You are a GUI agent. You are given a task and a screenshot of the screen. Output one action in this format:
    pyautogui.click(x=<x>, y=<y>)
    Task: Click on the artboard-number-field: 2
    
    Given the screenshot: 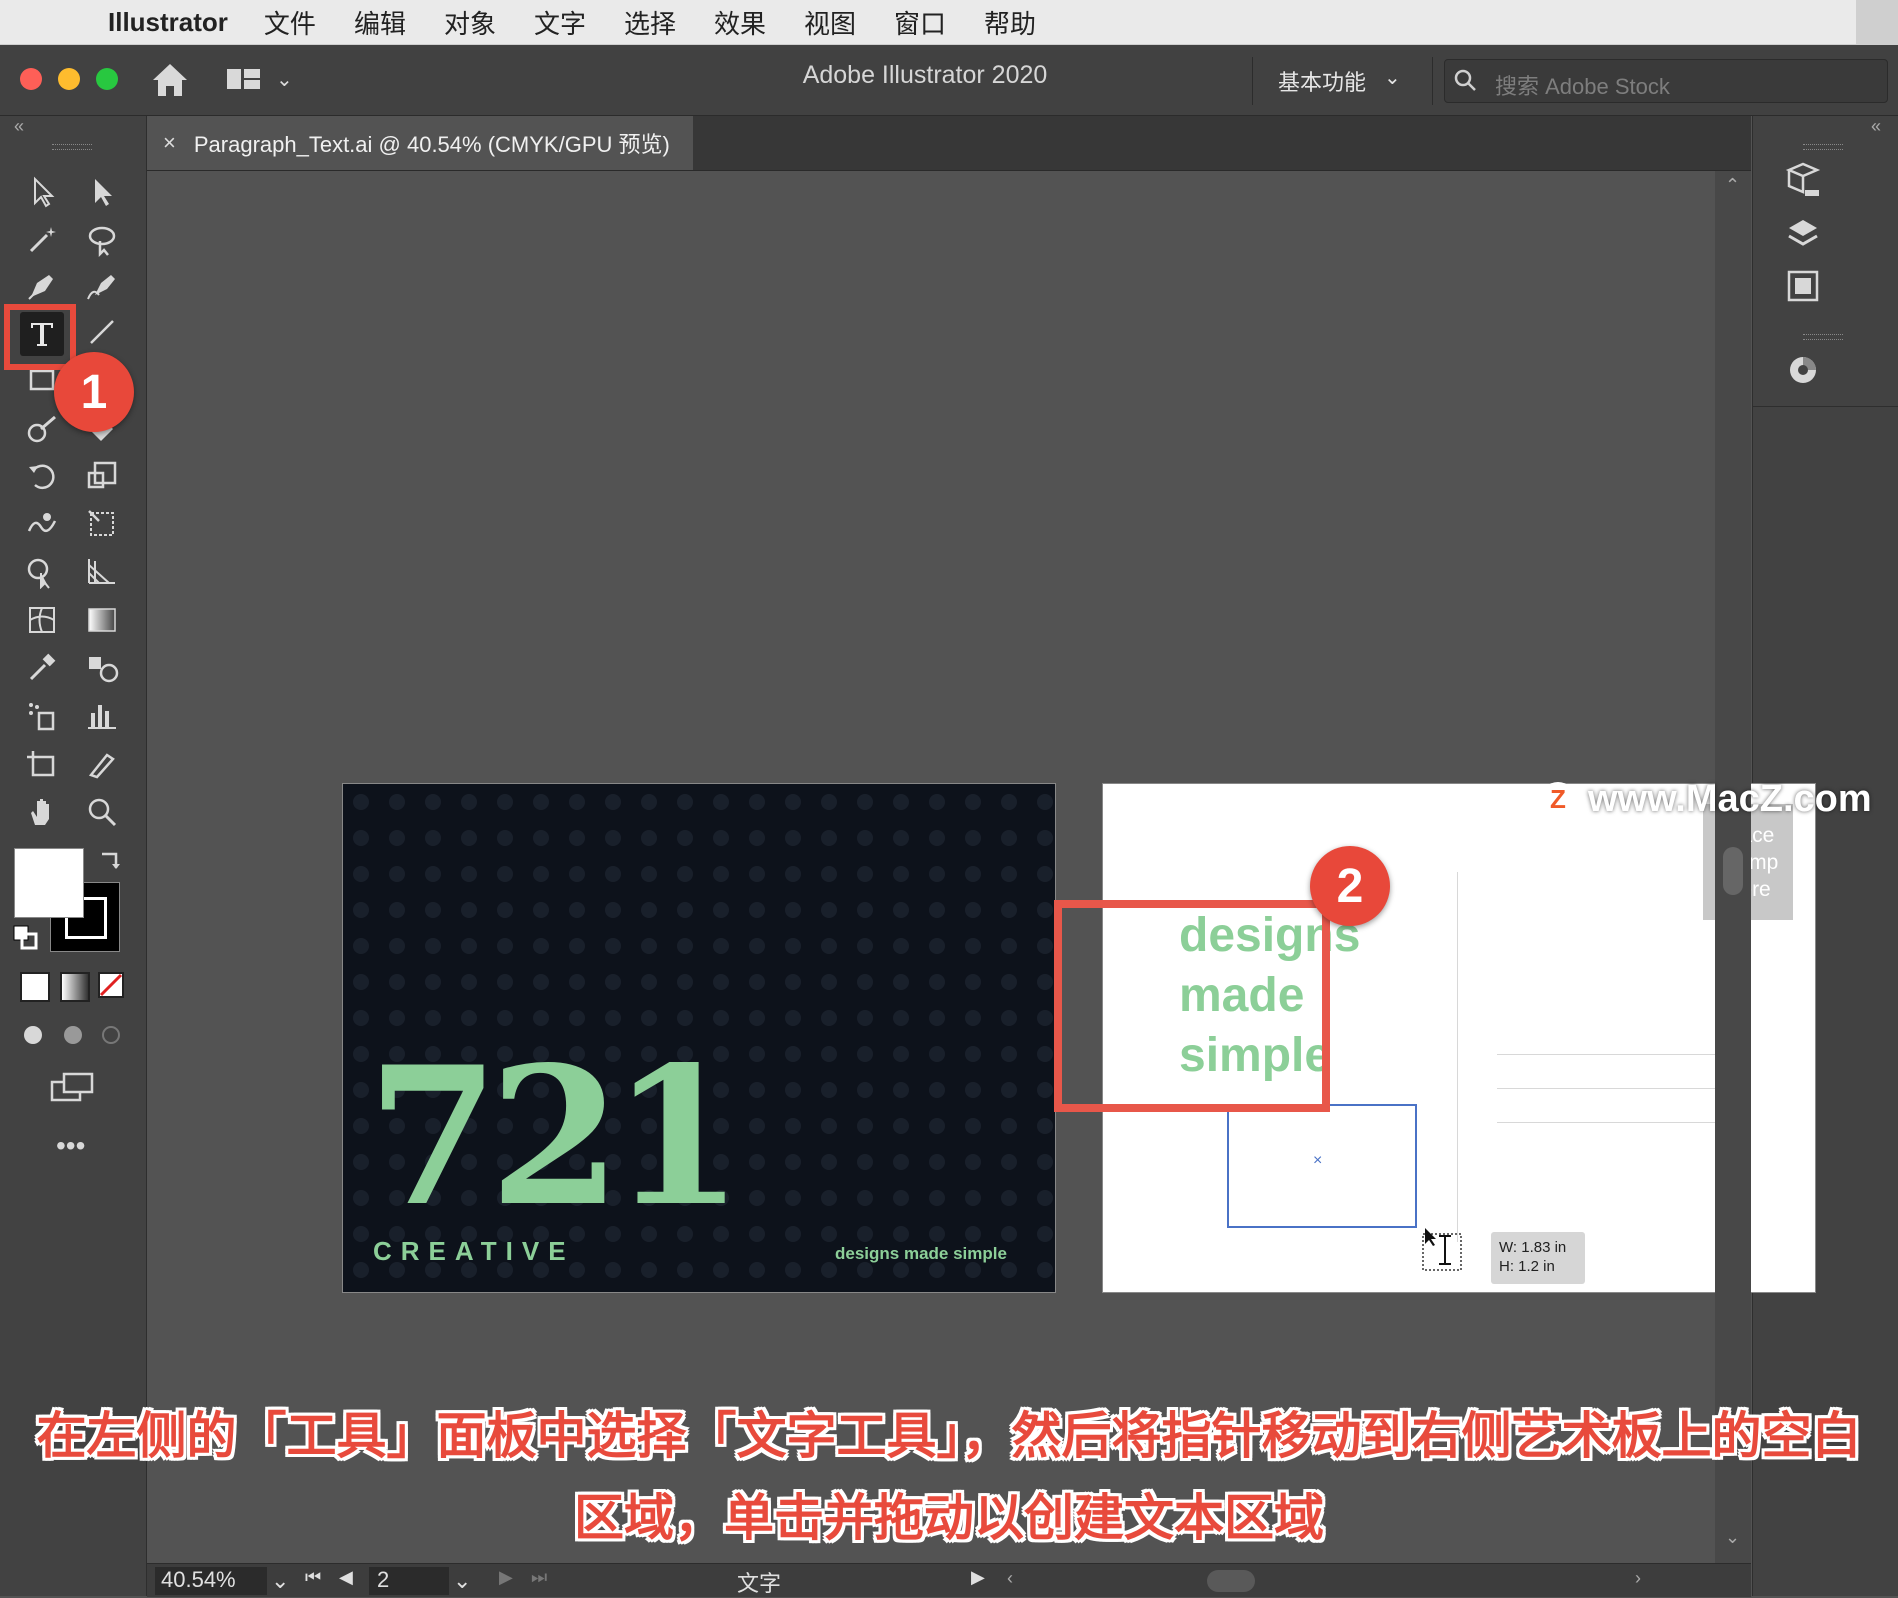 What is the action you would take?
    pyautogui.click(x=409, y=1581)
    